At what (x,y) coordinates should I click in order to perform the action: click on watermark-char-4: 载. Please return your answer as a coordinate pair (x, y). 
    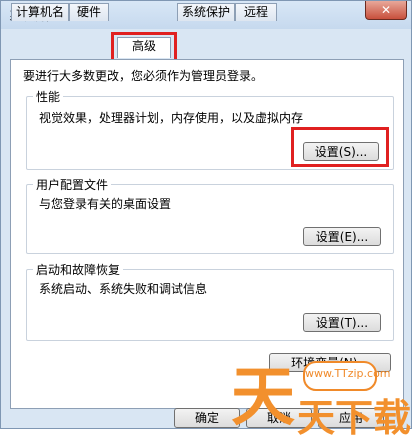
    Looking at the image, I should click on (392, 418).